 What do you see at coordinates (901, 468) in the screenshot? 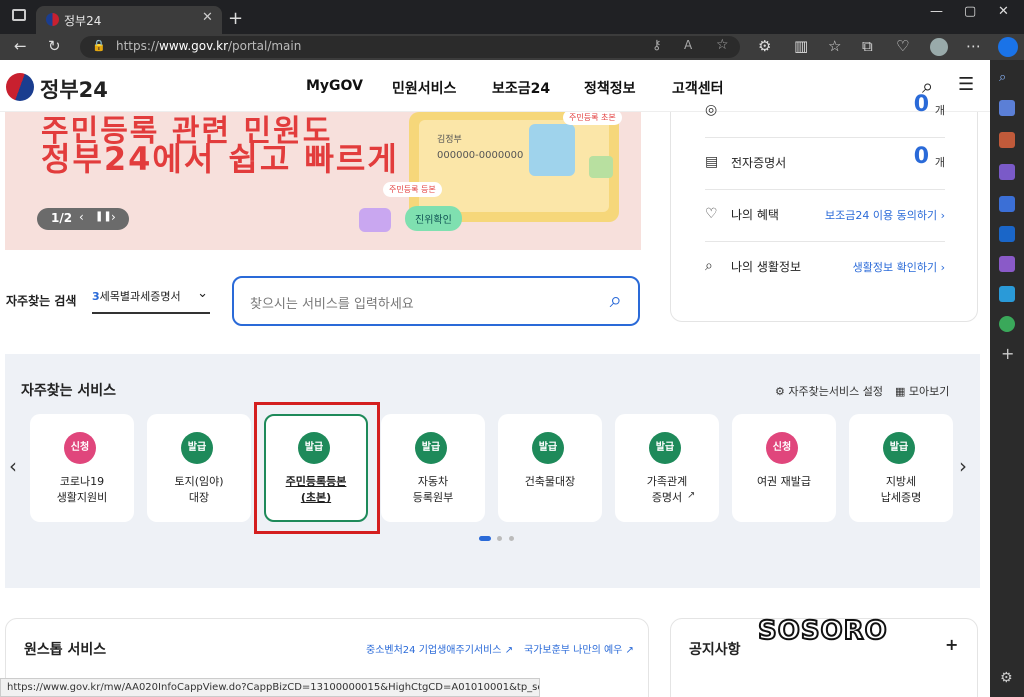
I see `service-card-local-tax: 발급 지방세 납세증명` at bounding box center [901, 468].